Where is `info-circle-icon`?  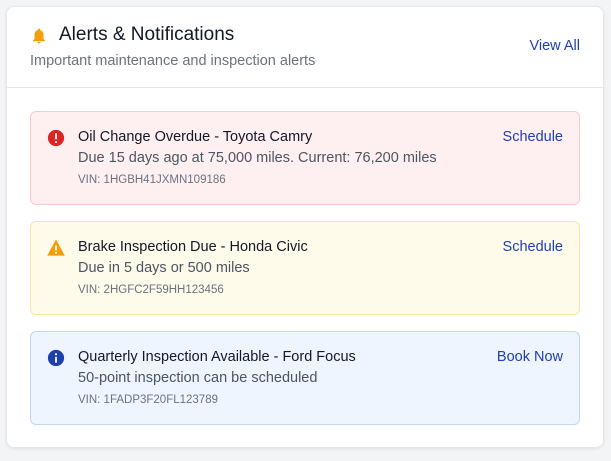 info-circle-icon is located at coordinates (56, 358).